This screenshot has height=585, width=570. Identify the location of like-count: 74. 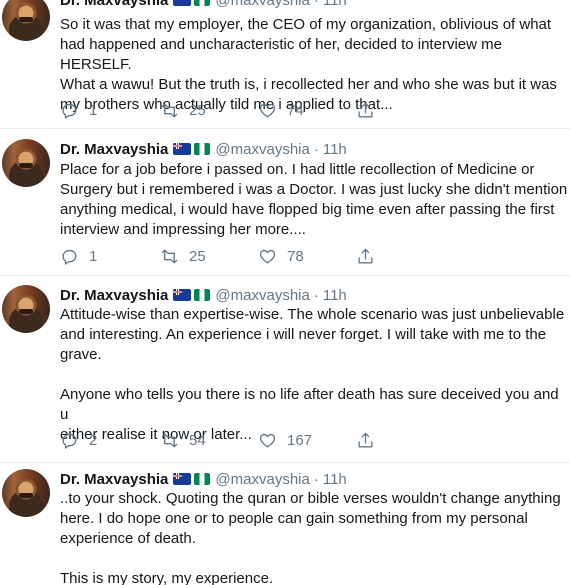
(295, 110).